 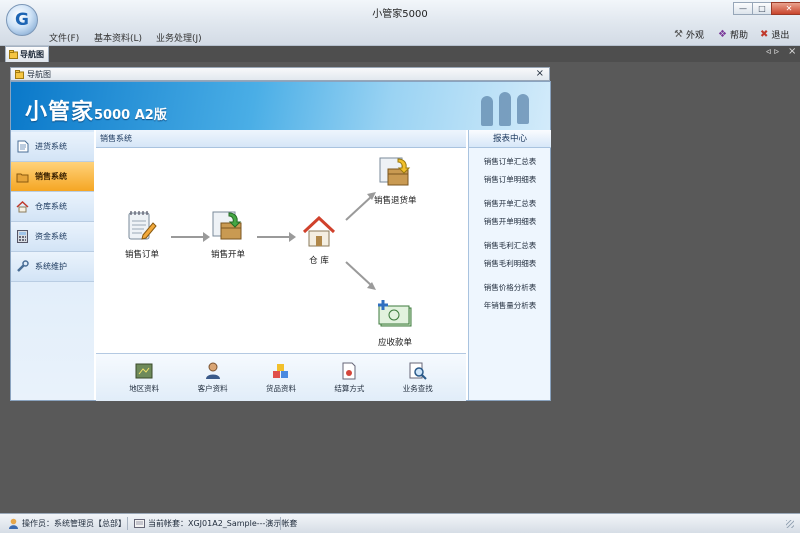 I want to click on banner-title-version: 5000 A2版, so click(x=130, y=115).